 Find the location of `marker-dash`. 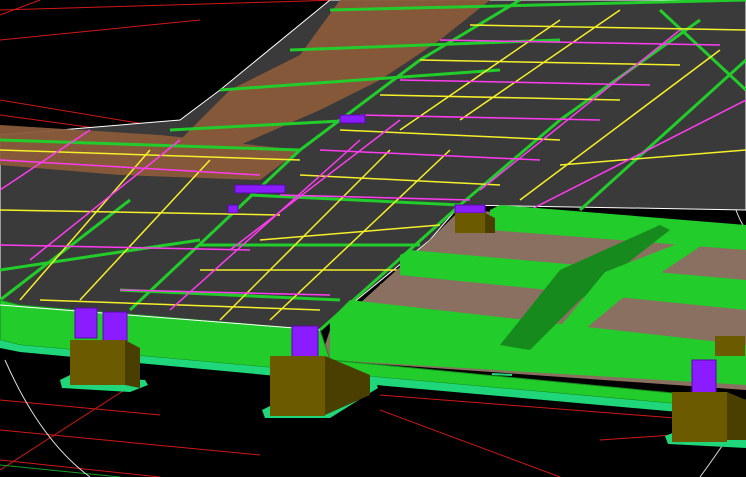

marker-dash is located at coordinates (502, 374).